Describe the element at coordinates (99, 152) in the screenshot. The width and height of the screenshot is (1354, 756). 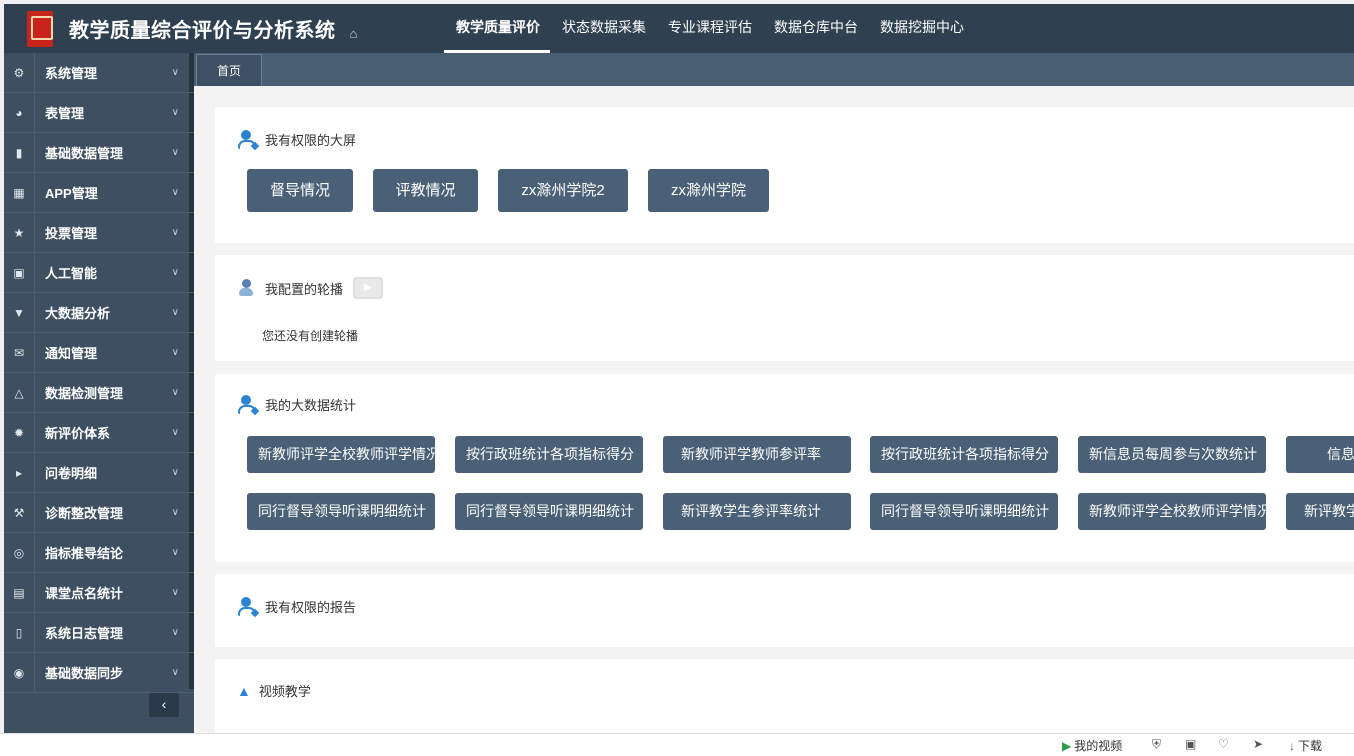
I see `sidebar-item-basic-data: ▮ 基础数据管理 ∨` at that location.